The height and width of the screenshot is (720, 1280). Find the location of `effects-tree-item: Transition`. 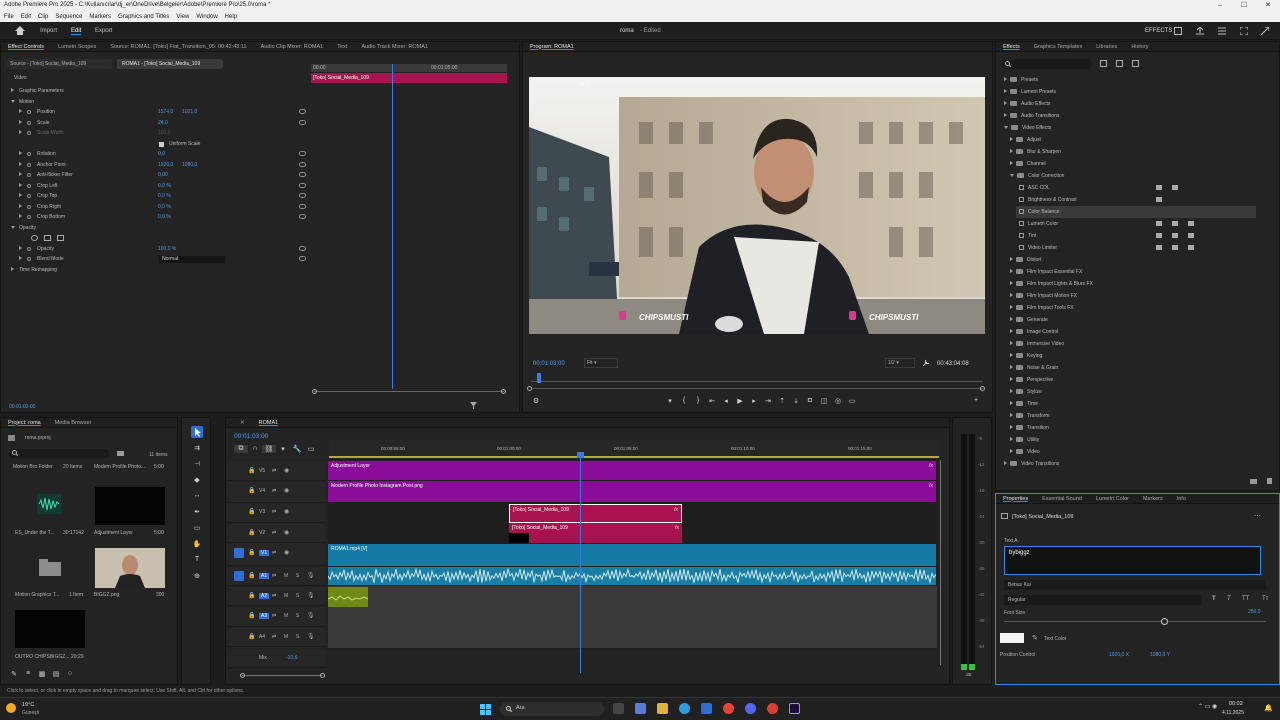

effects-tree-item: Transition is located at coordinates (1029, 428).